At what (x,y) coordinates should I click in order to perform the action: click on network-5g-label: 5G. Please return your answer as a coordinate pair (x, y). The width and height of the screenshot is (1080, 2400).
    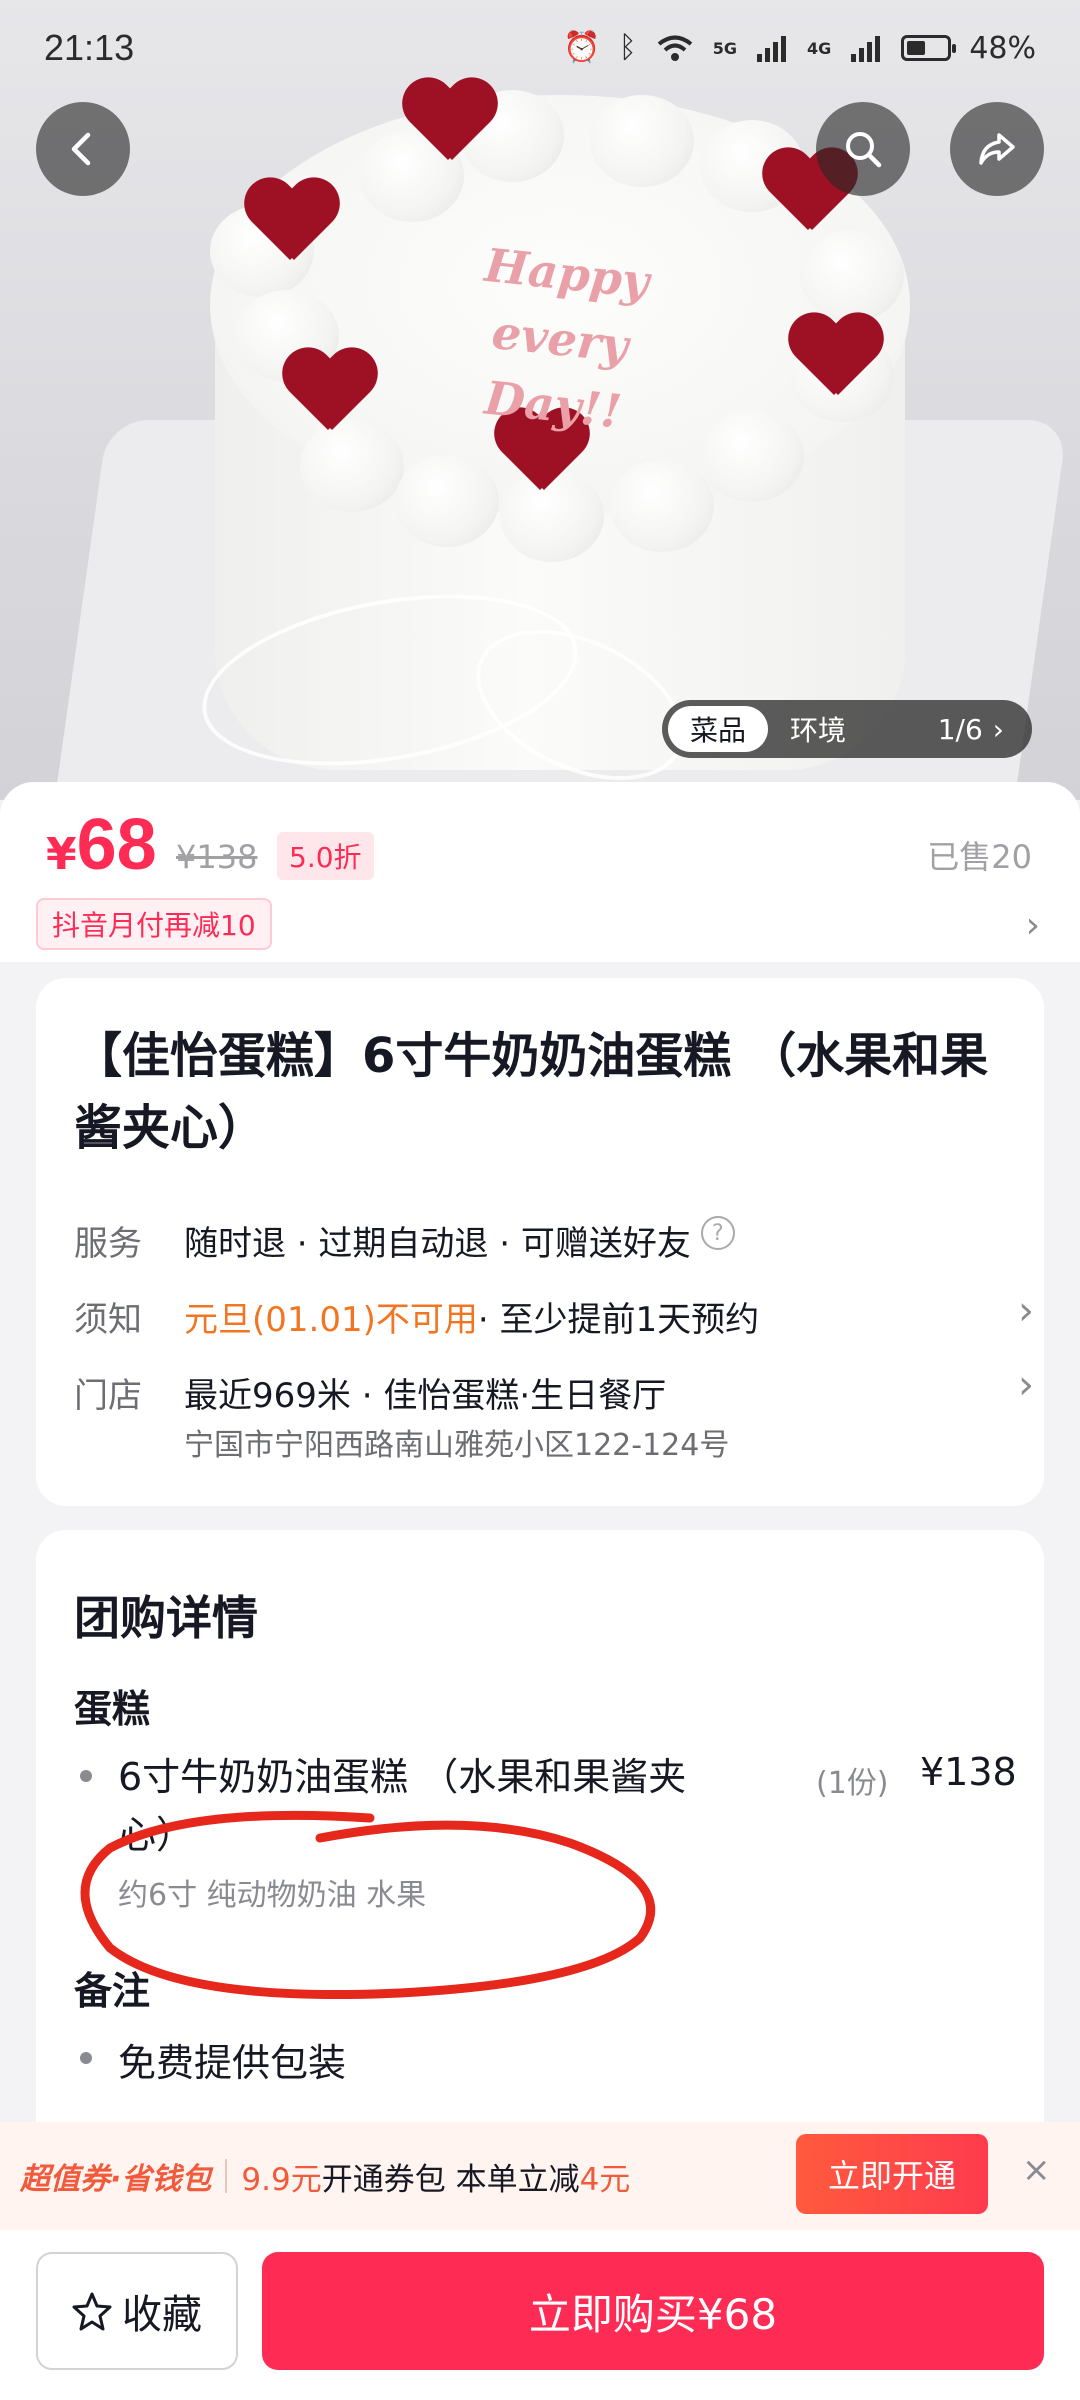
    Looking at the image, I should click on (725, 48).